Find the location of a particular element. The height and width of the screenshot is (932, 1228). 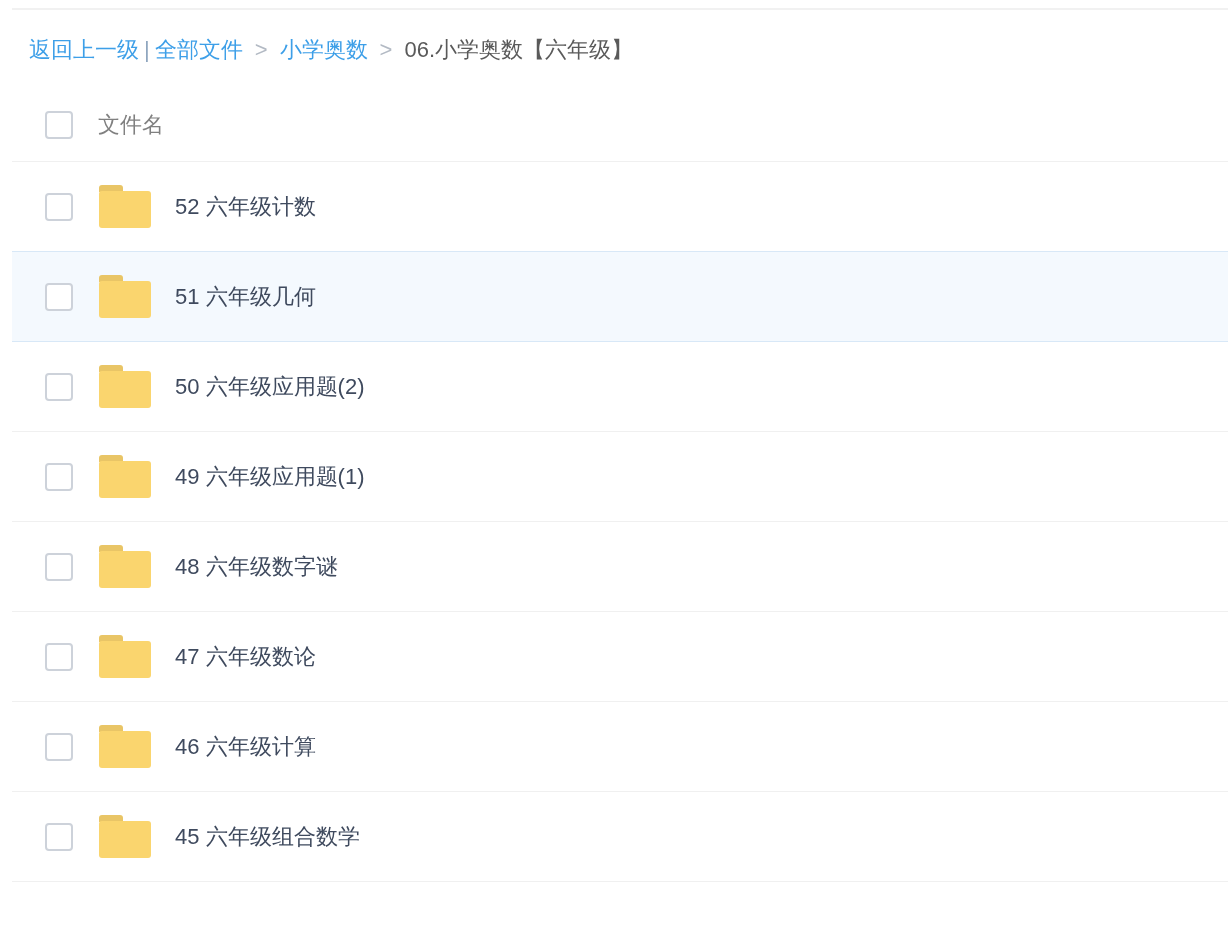

folder-name: 47 六年级数论 is located at coordinates (245, 656).